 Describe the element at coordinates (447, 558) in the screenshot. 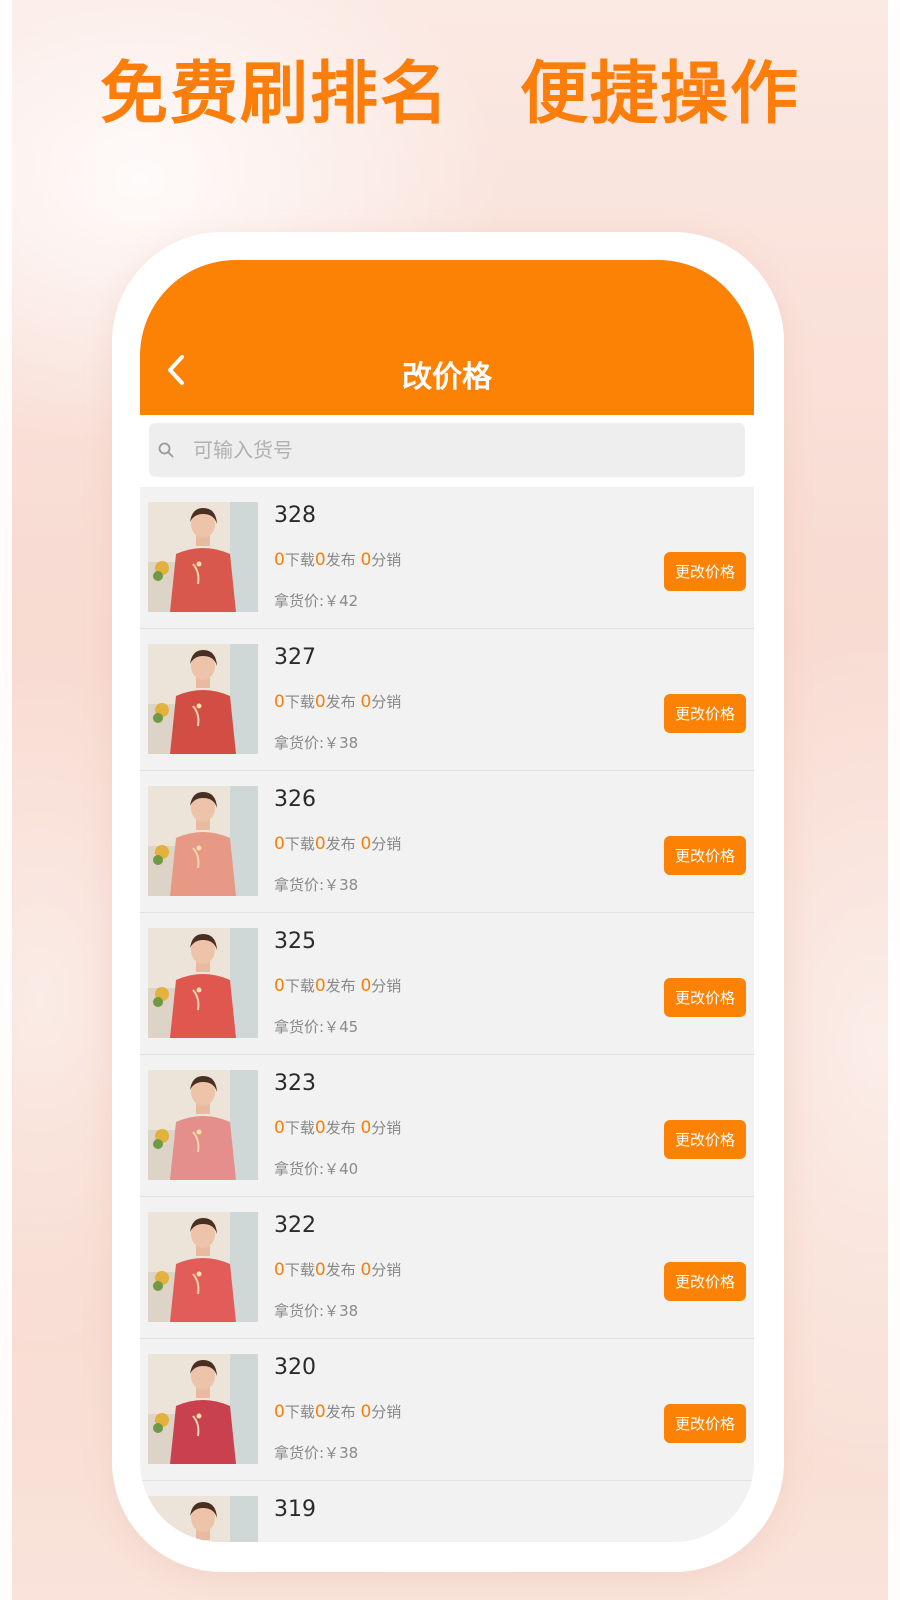

I see `product-row: 328 0下载0发布 0分销 拿货价:￥42 更改价格` at that location.